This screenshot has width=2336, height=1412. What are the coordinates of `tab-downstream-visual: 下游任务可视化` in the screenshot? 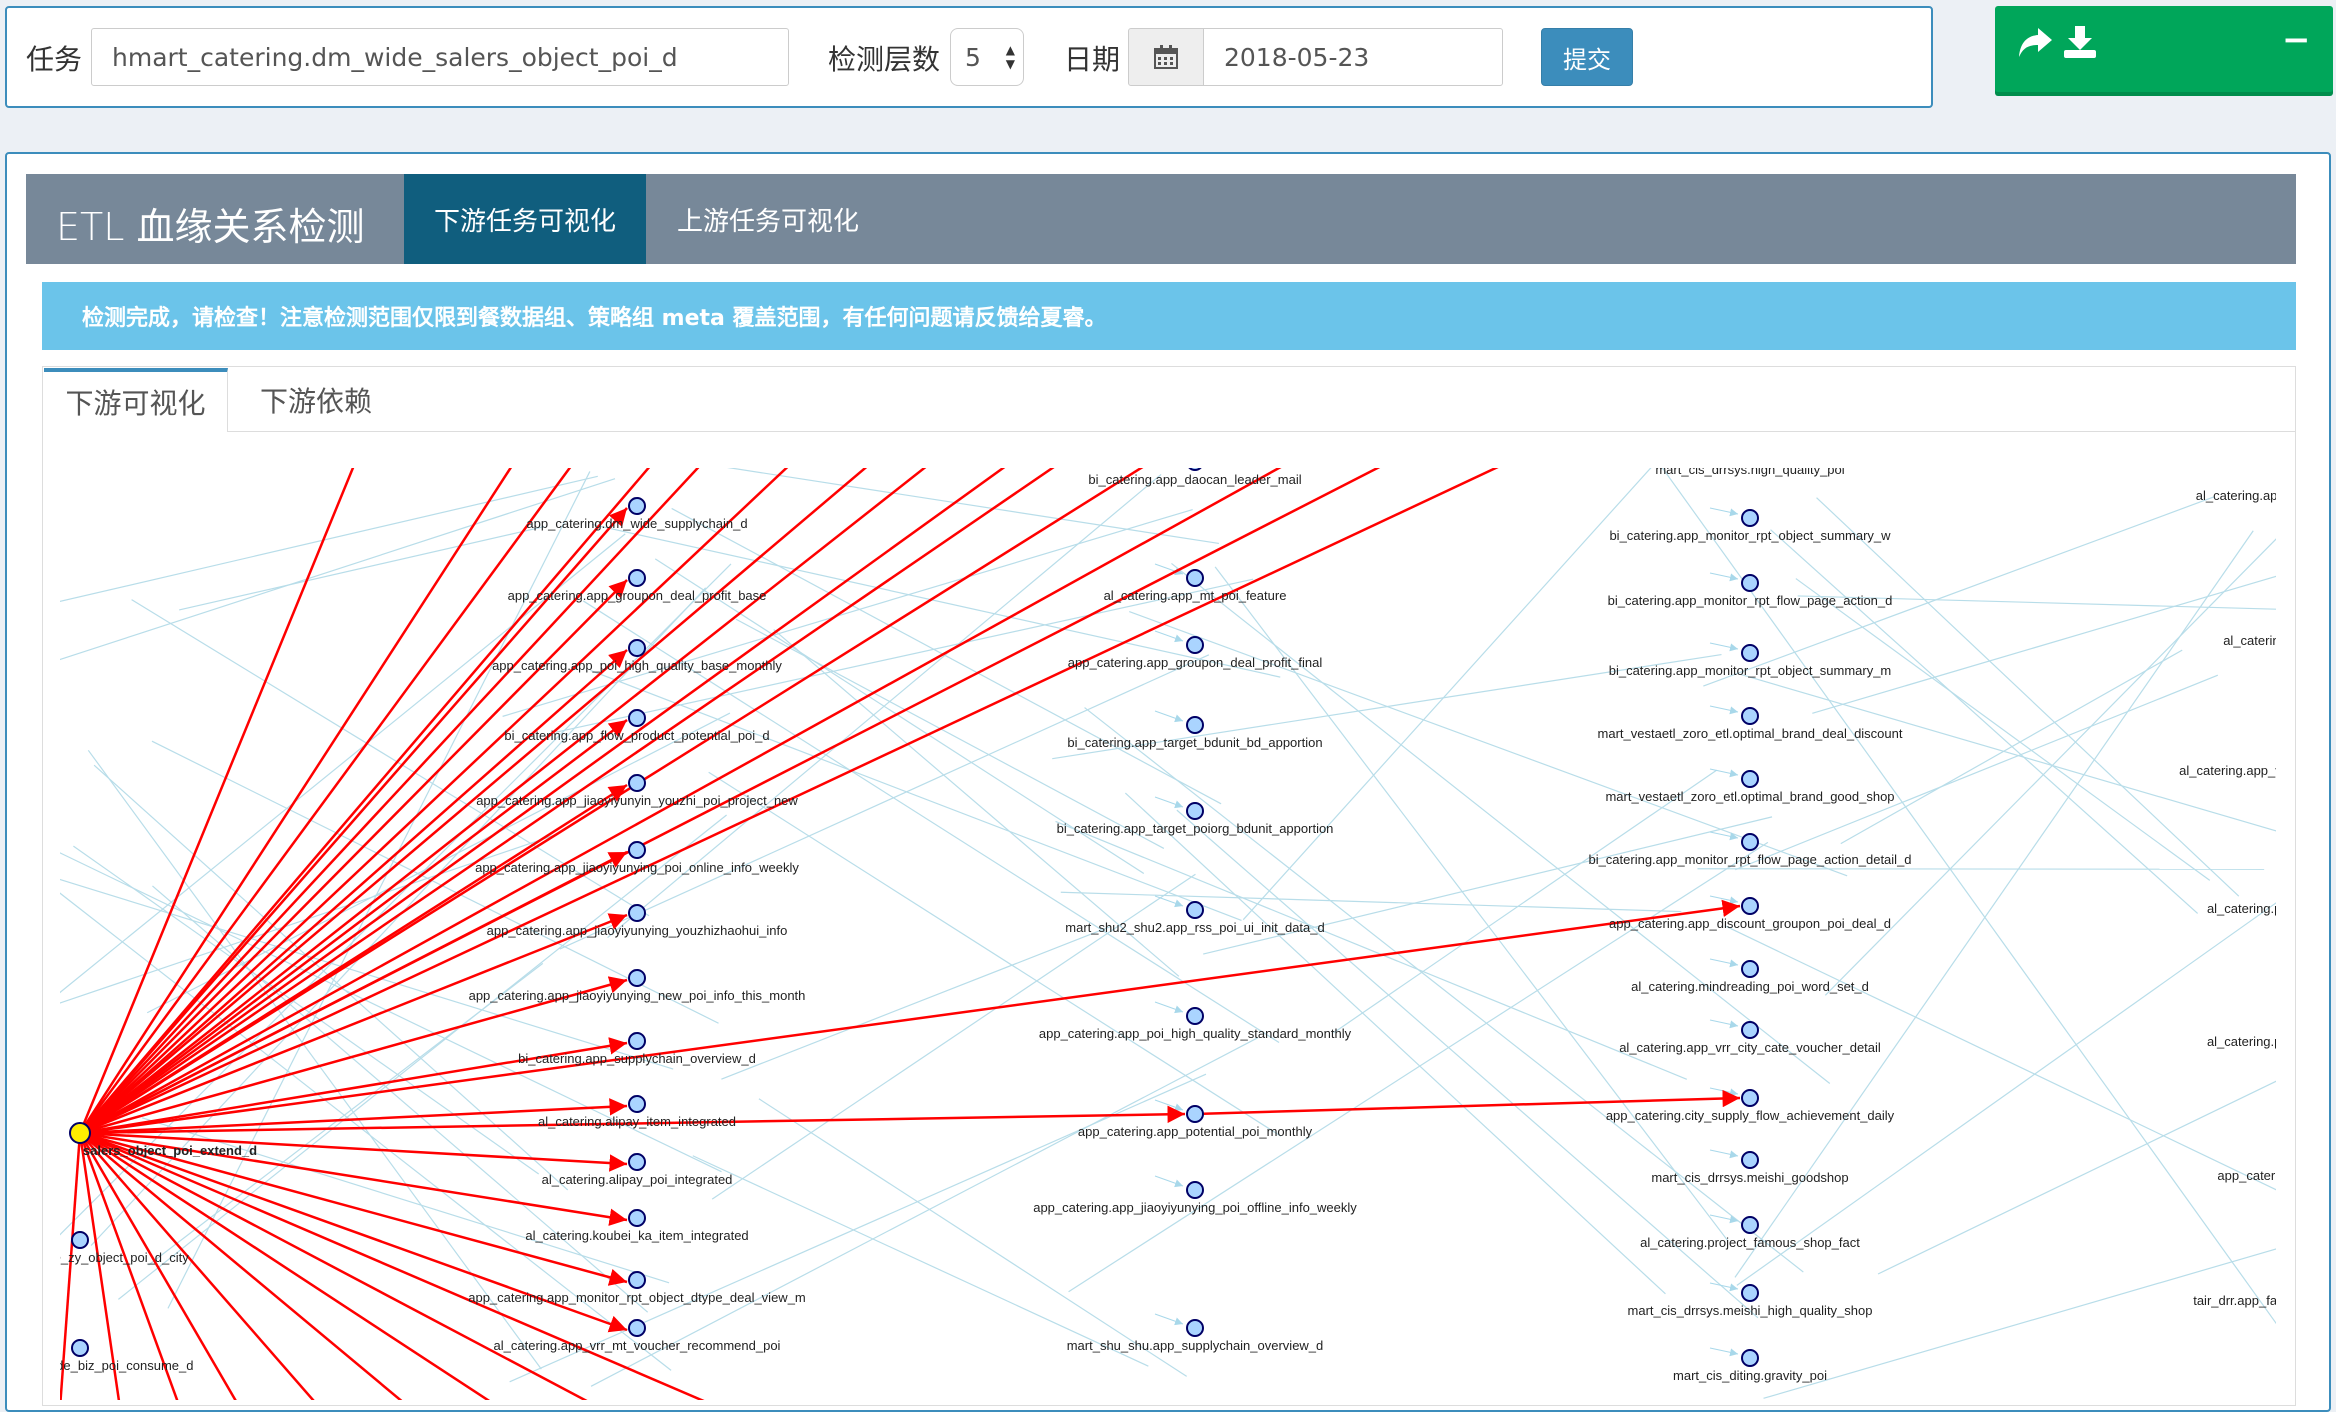 It's located at (525, 219).